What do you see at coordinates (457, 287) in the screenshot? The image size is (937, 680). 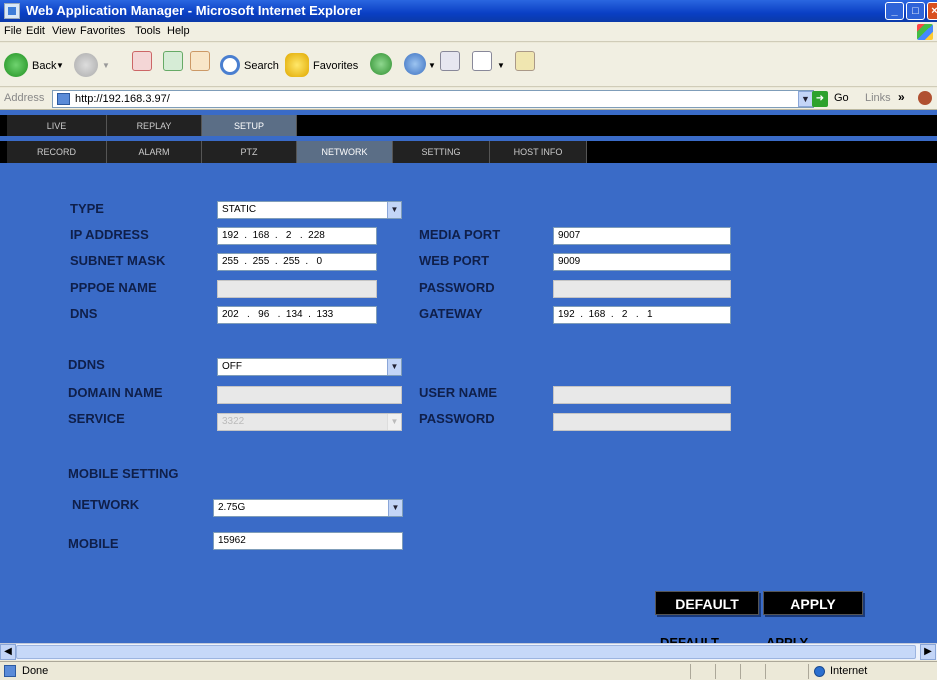 I see `password-label: PASSWORD` at bounding box center [457, 287].